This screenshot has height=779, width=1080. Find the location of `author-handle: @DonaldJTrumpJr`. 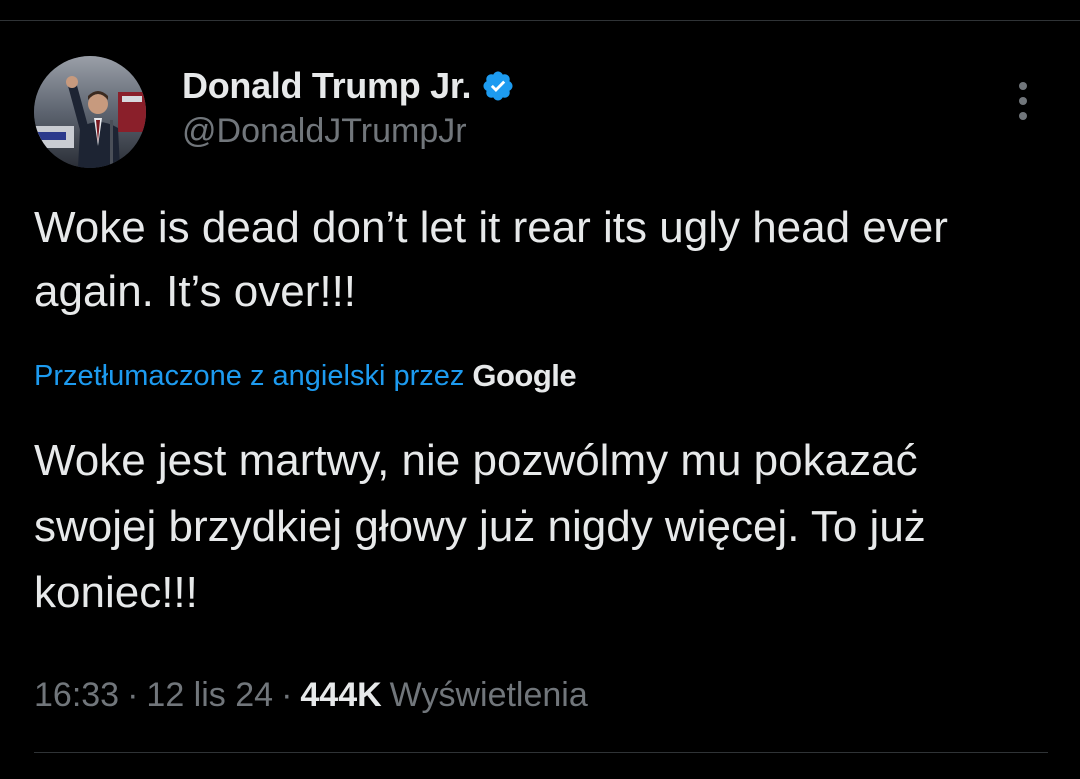

author-handle: @DonaldJTrumpJr is located at coordinates (324, 131).